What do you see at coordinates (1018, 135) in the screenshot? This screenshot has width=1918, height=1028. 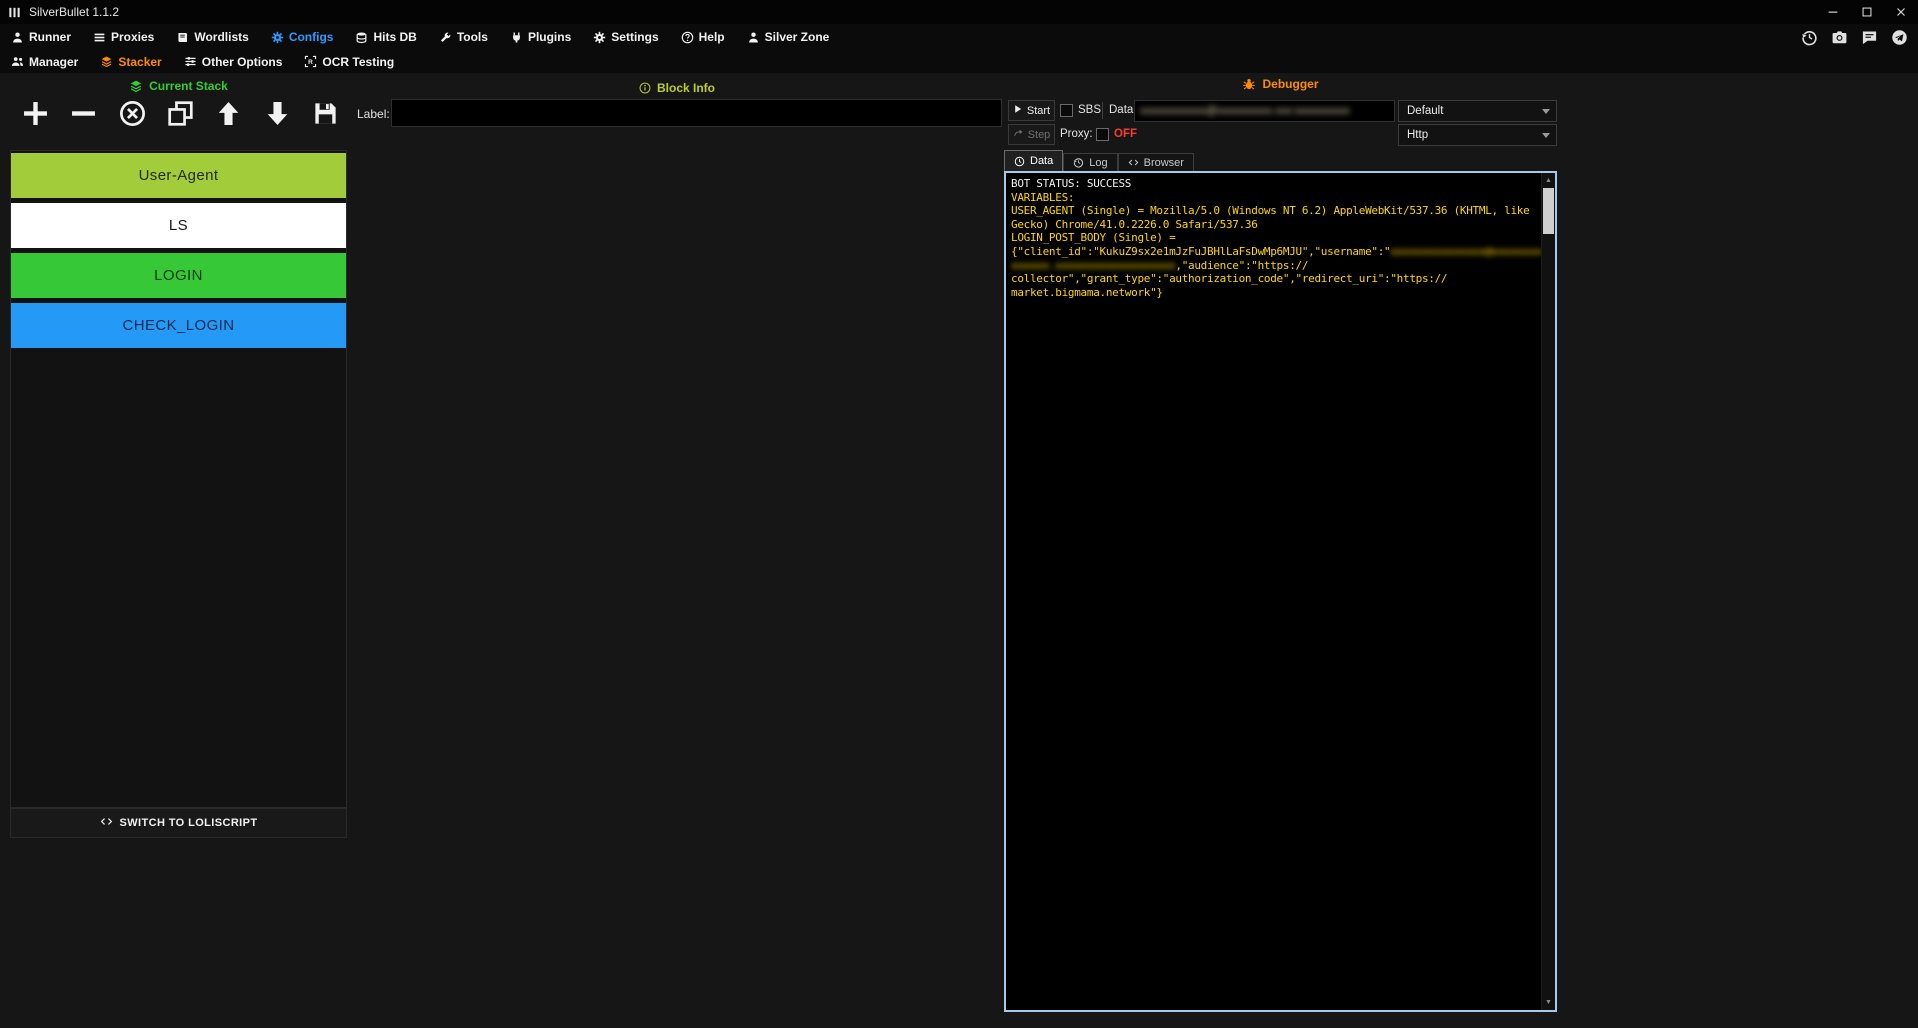 I see `step-icon` at bounding box center [1018, 135].